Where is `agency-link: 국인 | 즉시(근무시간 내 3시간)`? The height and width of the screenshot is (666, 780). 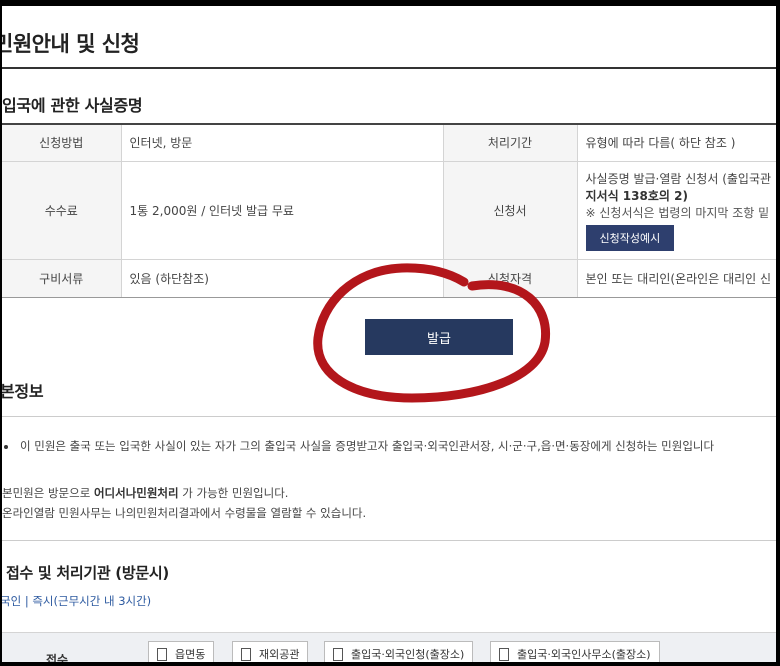
agency-link: 국인 | 즉시(근무시간 내 3시간) is located at coordinates (76, 601).